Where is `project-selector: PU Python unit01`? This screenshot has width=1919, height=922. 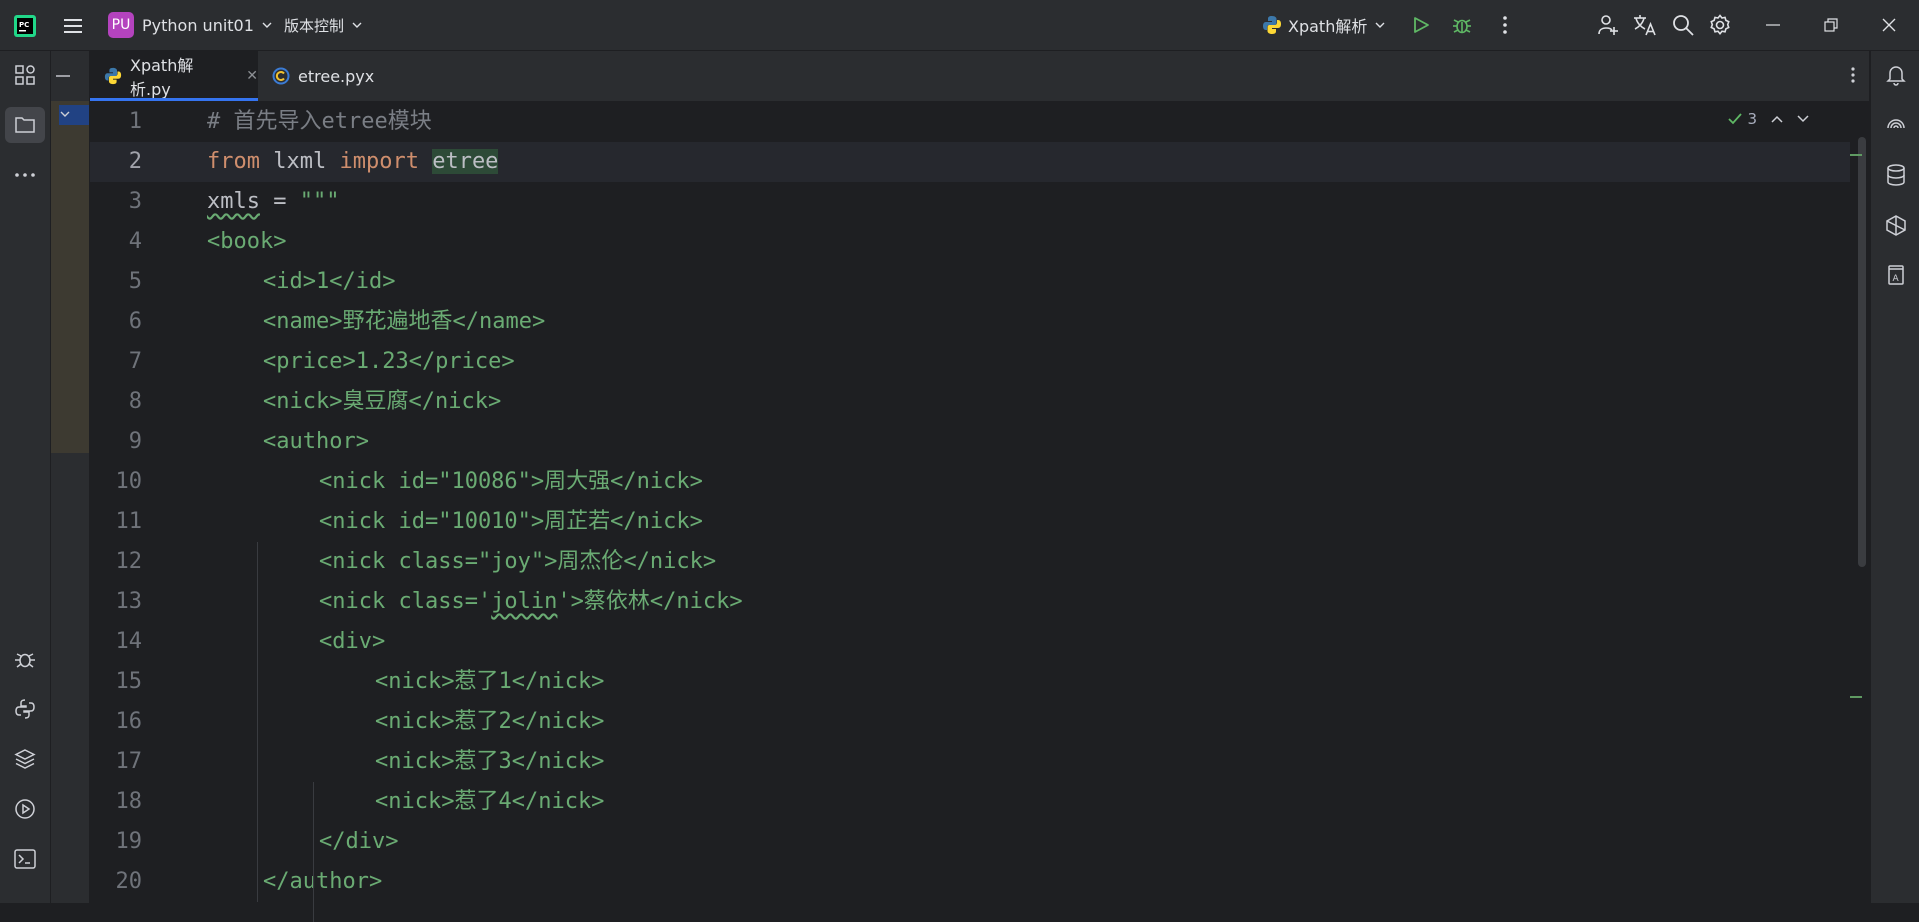 project-selector: PU Python unit01 is located at coordinates (190, 25).